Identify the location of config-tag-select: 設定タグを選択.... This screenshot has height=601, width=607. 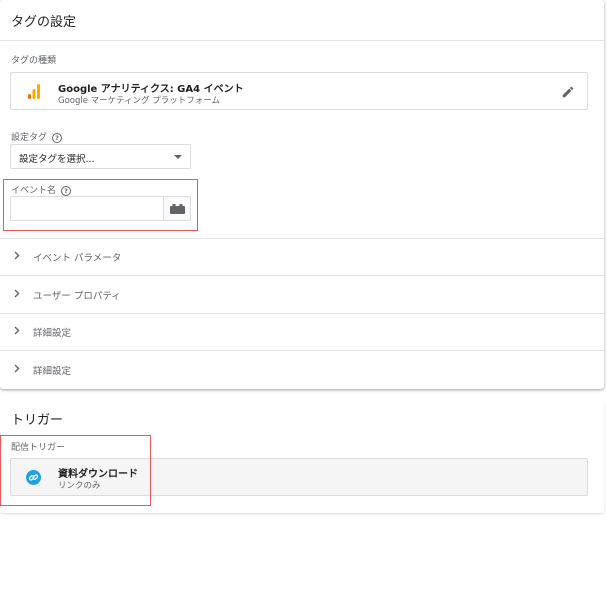
(100, 156).